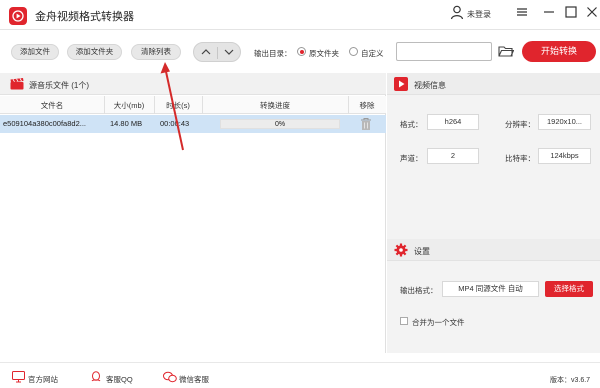  Describe the element at coordinates (569, 289) in the screenshot. I see `choose-format-button: 选择格式` at that location.